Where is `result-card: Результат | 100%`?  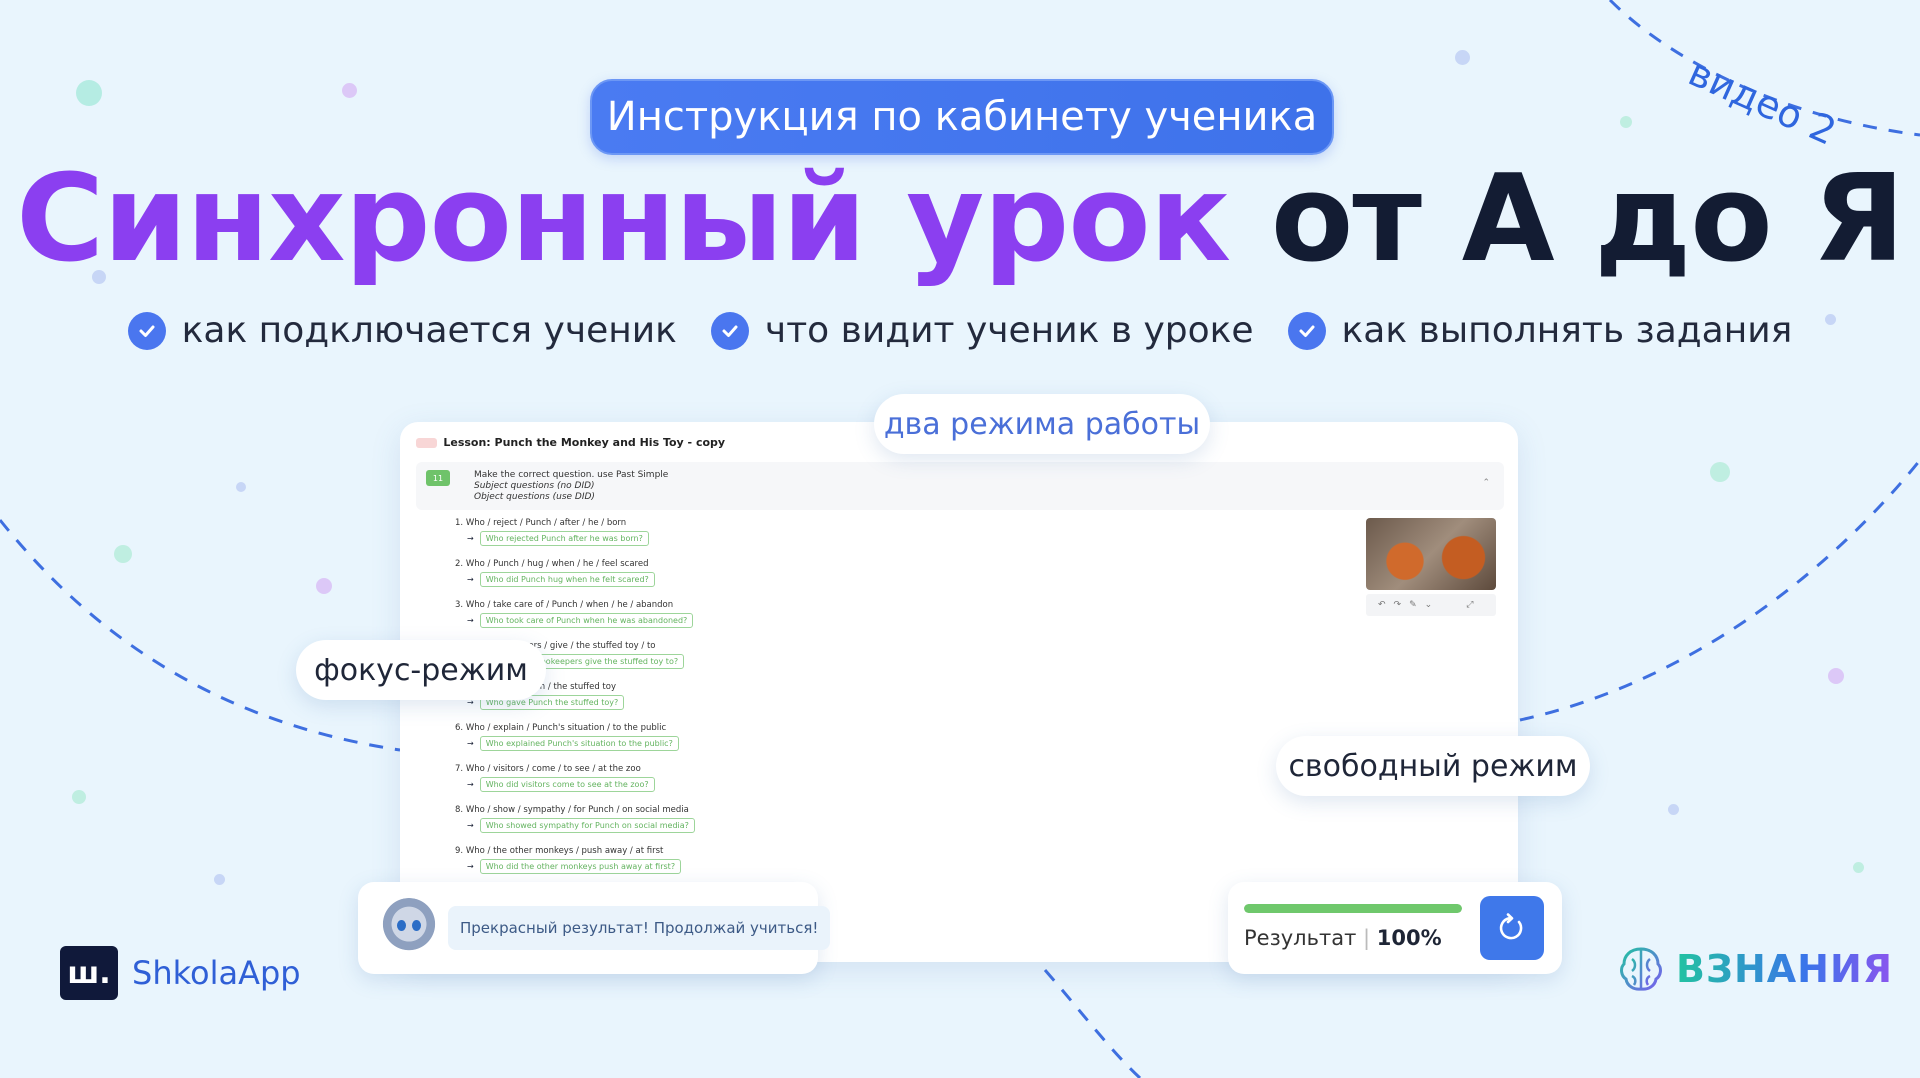 result-card: Результат | 100% is located at coordinates (1395, 928).